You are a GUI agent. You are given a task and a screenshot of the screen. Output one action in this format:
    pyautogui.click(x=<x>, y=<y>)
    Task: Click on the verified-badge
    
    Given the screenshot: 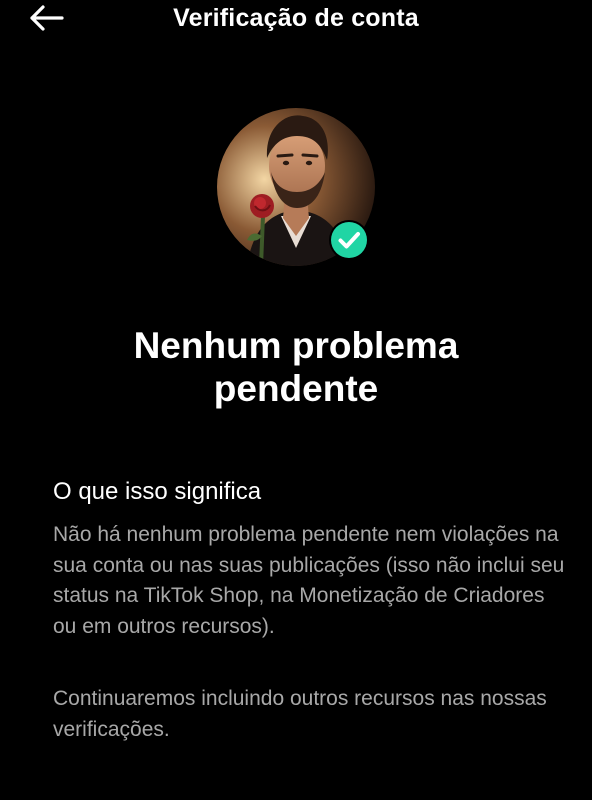 What is the action you would take?
    pyautogui.click(x=349, y=240)
    